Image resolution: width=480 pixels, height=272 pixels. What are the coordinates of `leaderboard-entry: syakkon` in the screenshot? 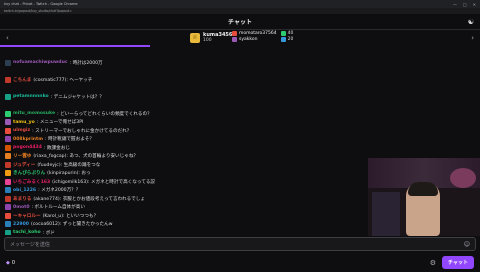 It's located at (254, 39).